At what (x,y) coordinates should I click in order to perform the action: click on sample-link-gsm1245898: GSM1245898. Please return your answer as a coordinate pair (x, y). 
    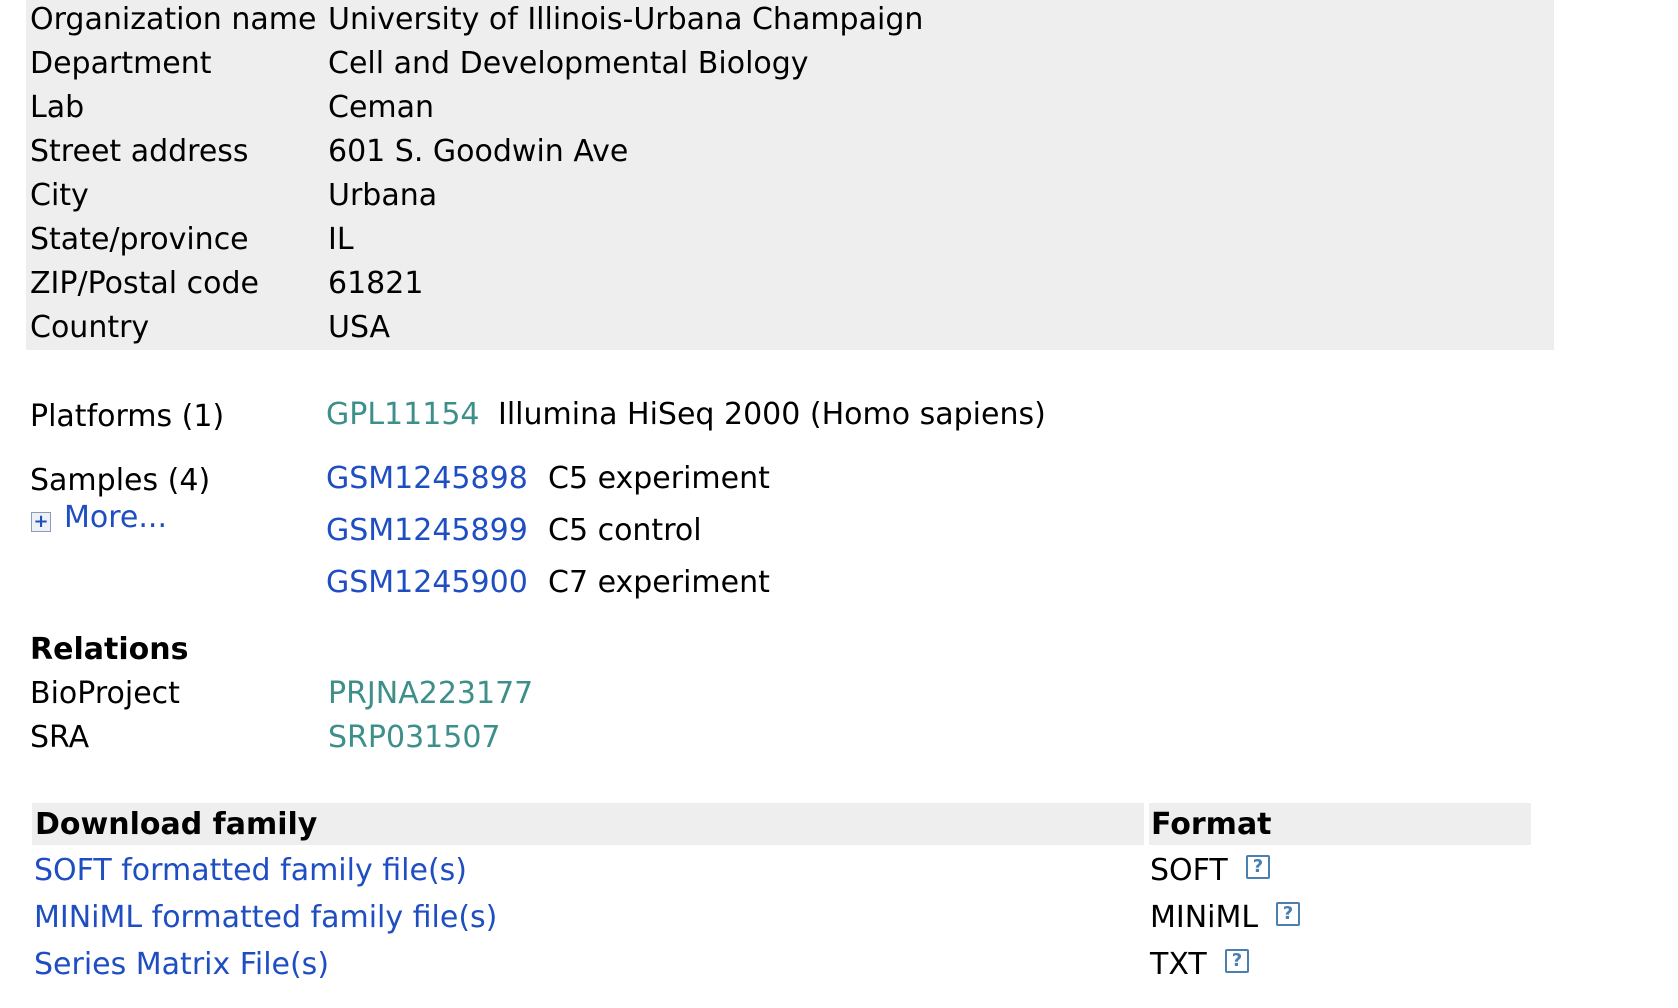
    Looking at the image, I should click on (427, 479).